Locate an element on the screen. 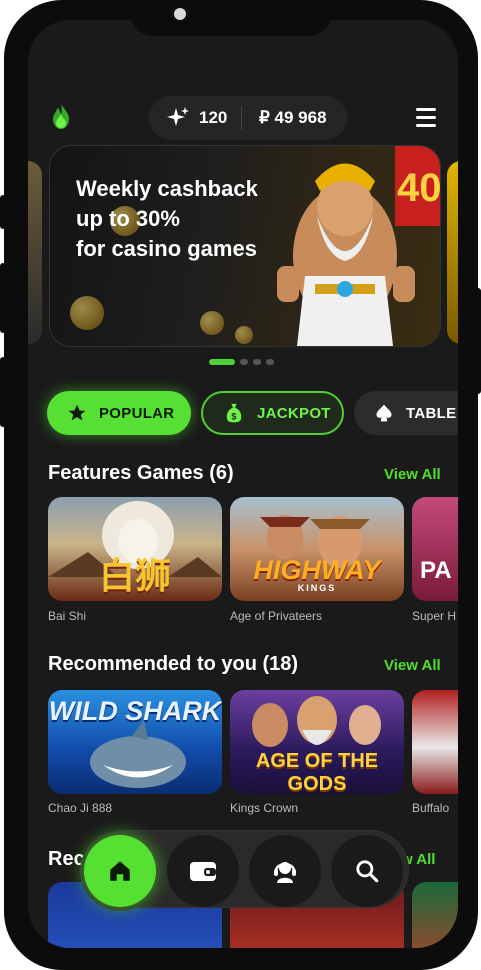  zeus-illustration: 40 is located at coordinates (358, 246).